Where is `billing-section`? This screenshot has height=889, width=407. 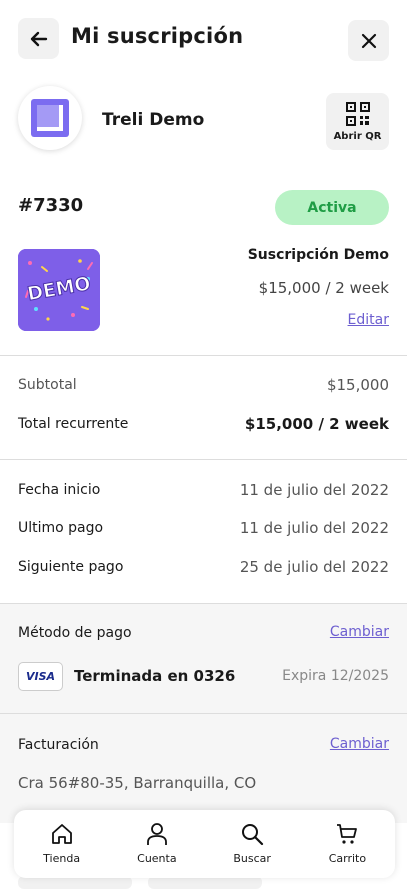
billing-section is located at coordinates (203, 768).